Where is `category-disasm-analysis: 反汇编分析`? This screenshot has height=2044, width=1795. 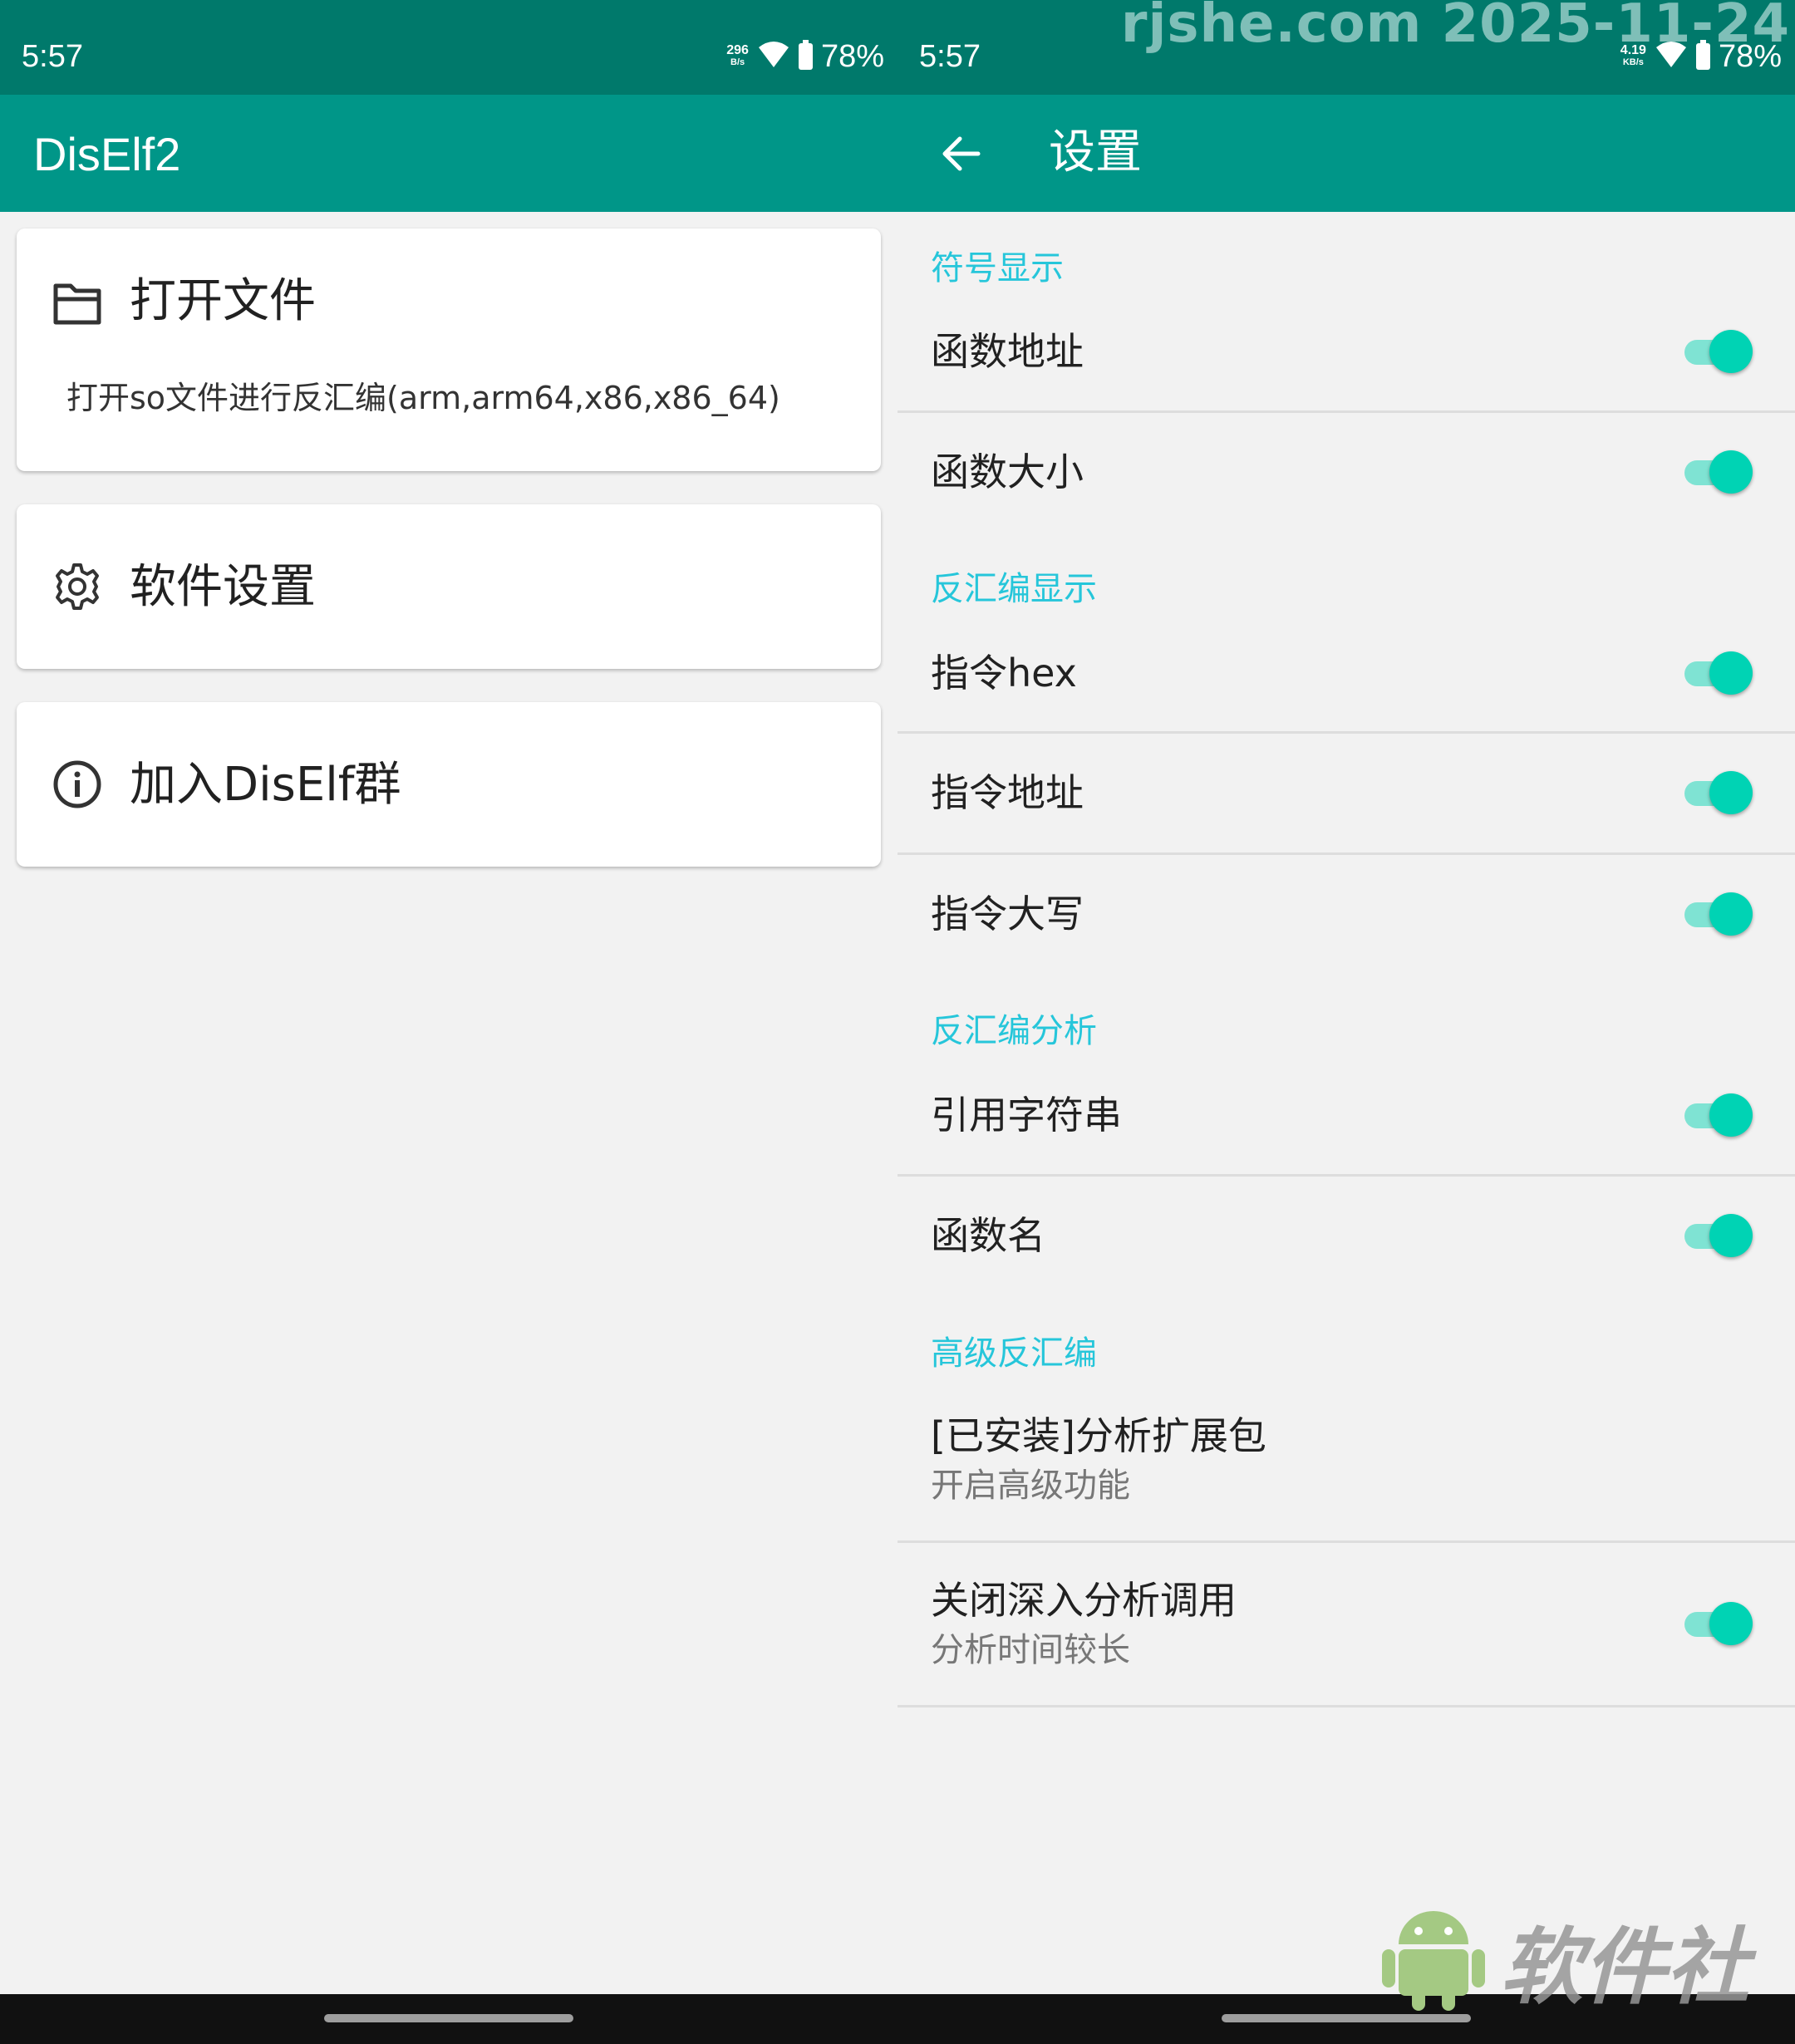 category-disasm-analysis: 反汇编分析 is located at coordinates (1014, 1031).